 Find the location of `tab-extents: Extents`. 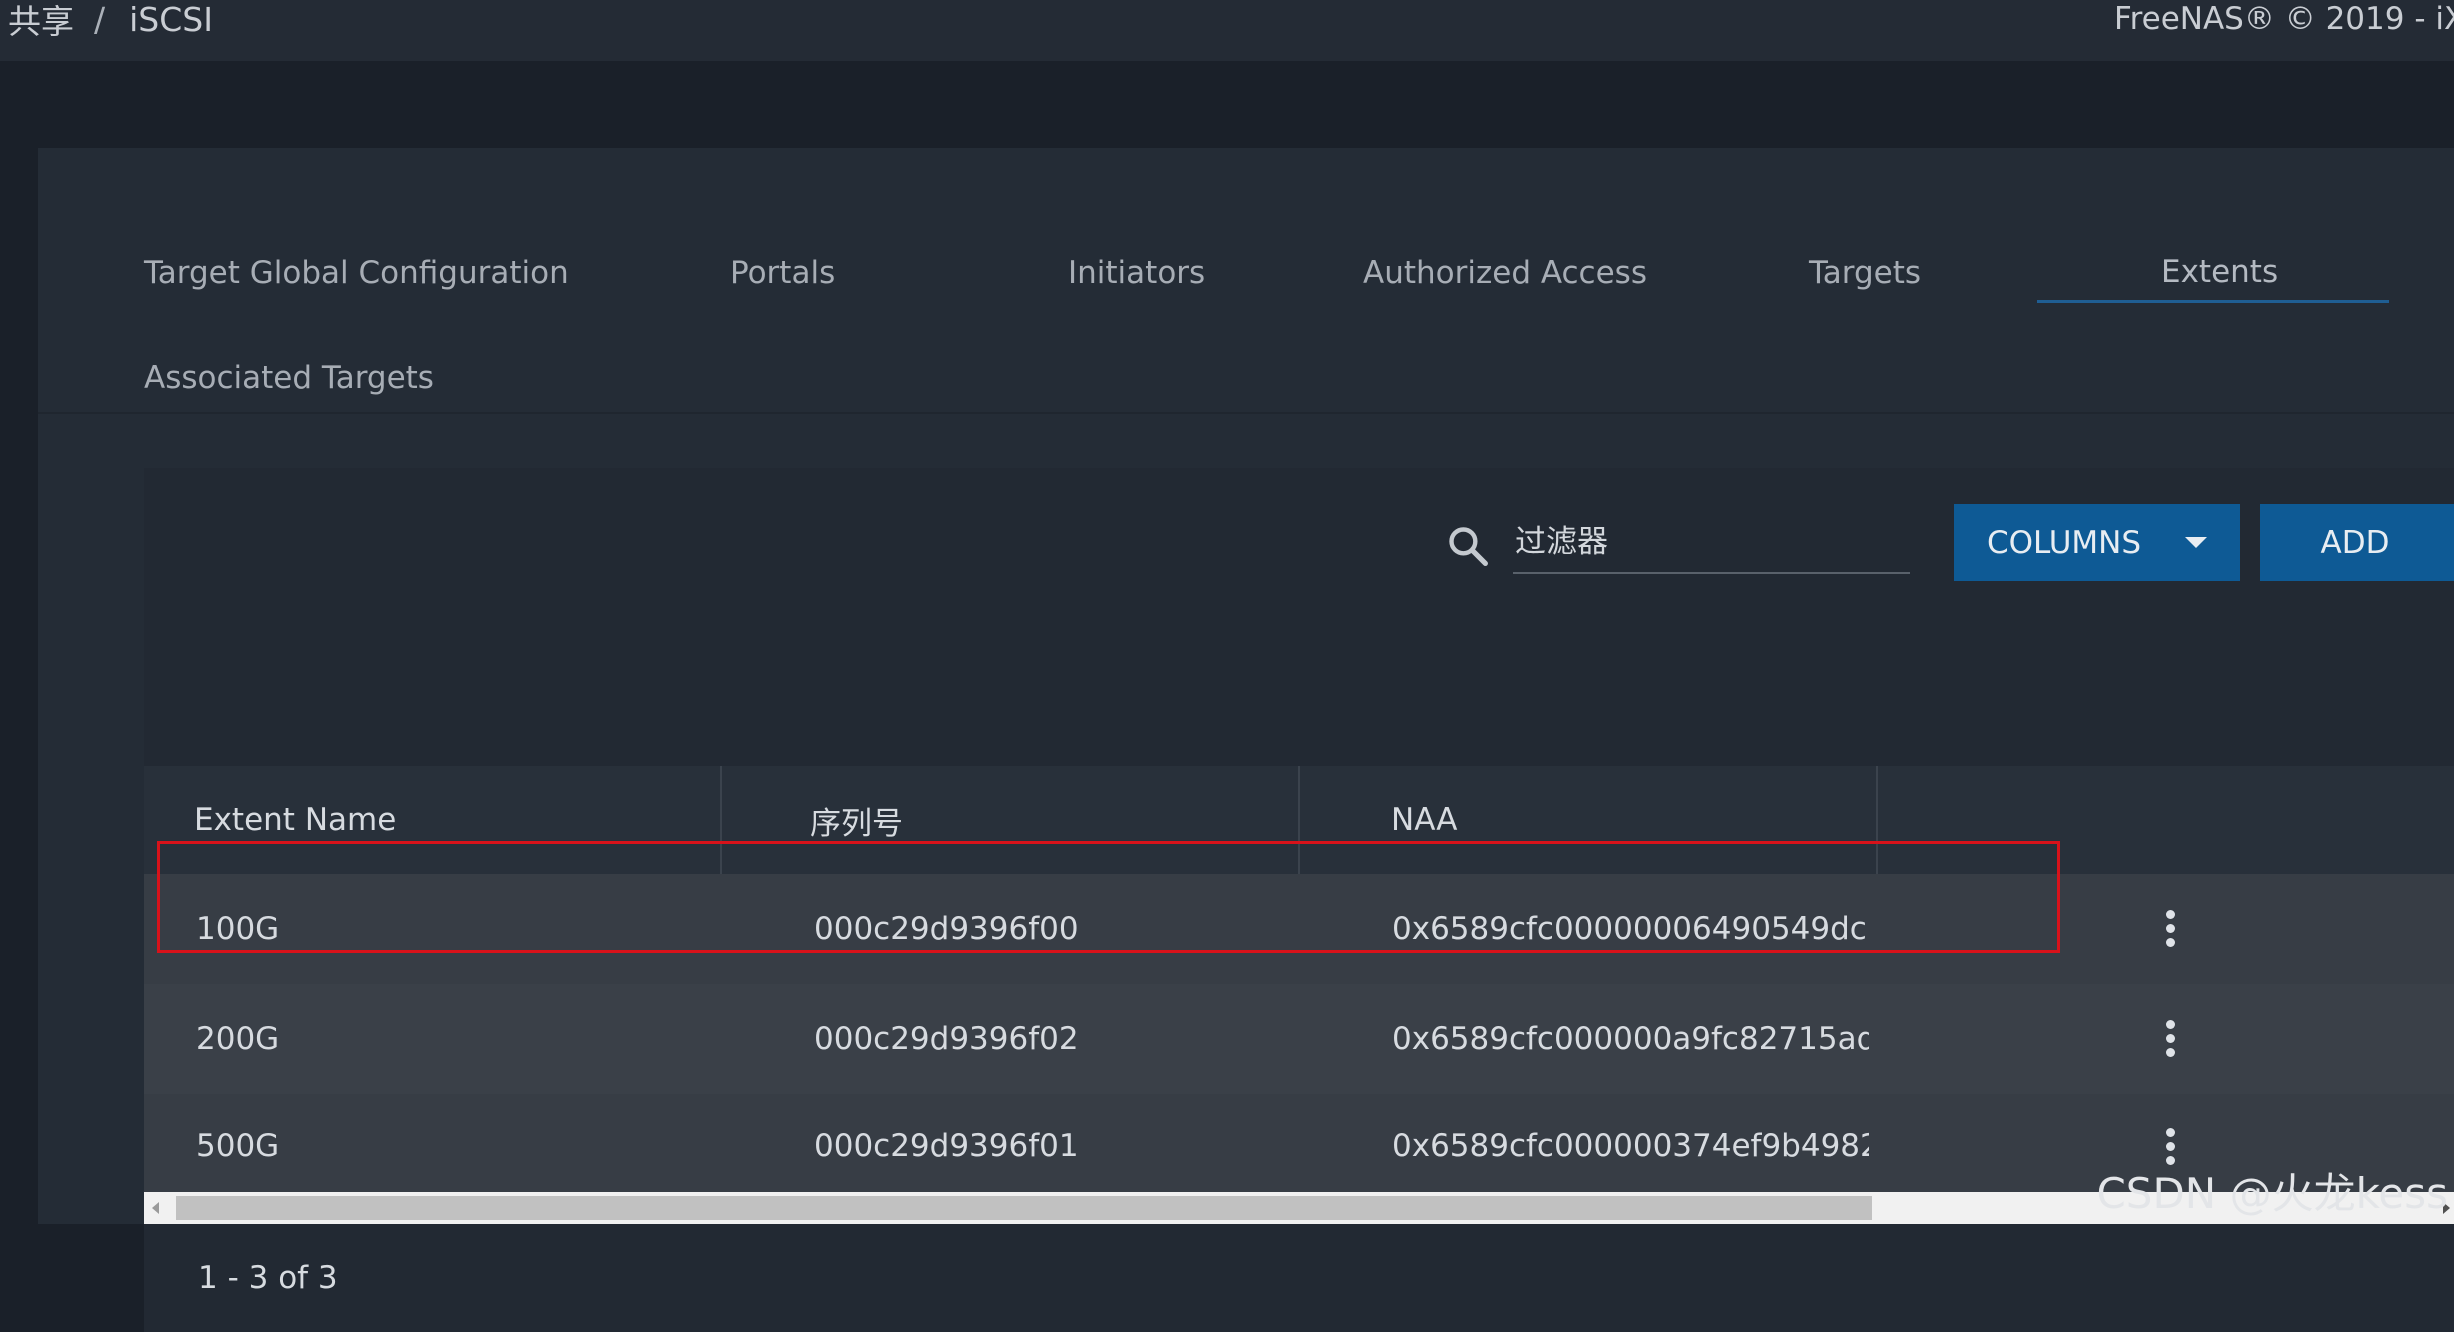

tab-extents: Extents is located at coordinates (2219, 272).